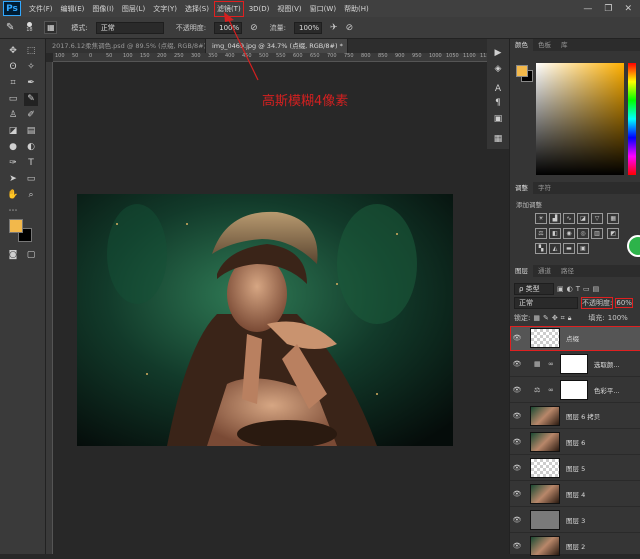 This screenshot has height=559, width=640. I want to click on tab-color: 颜色, so click(521, 45).